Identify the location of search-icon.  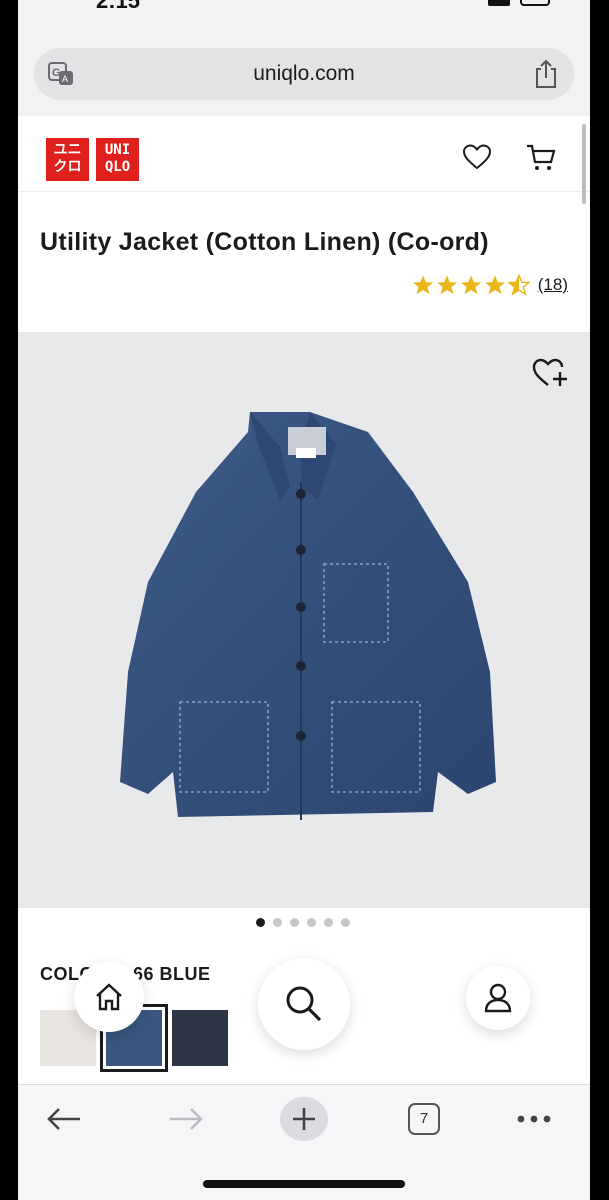
(304, 1004).